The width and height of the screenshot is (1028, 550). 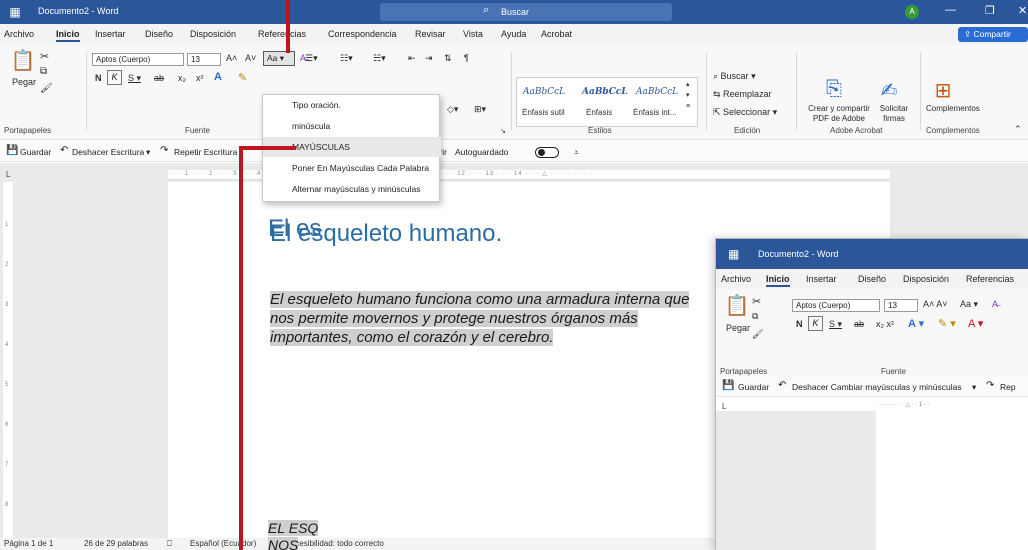 What do you see at coordinates (556, 34) in the screenshot?
I see `tab-acrobat: Acrobat` at bounding box center [556, 34].